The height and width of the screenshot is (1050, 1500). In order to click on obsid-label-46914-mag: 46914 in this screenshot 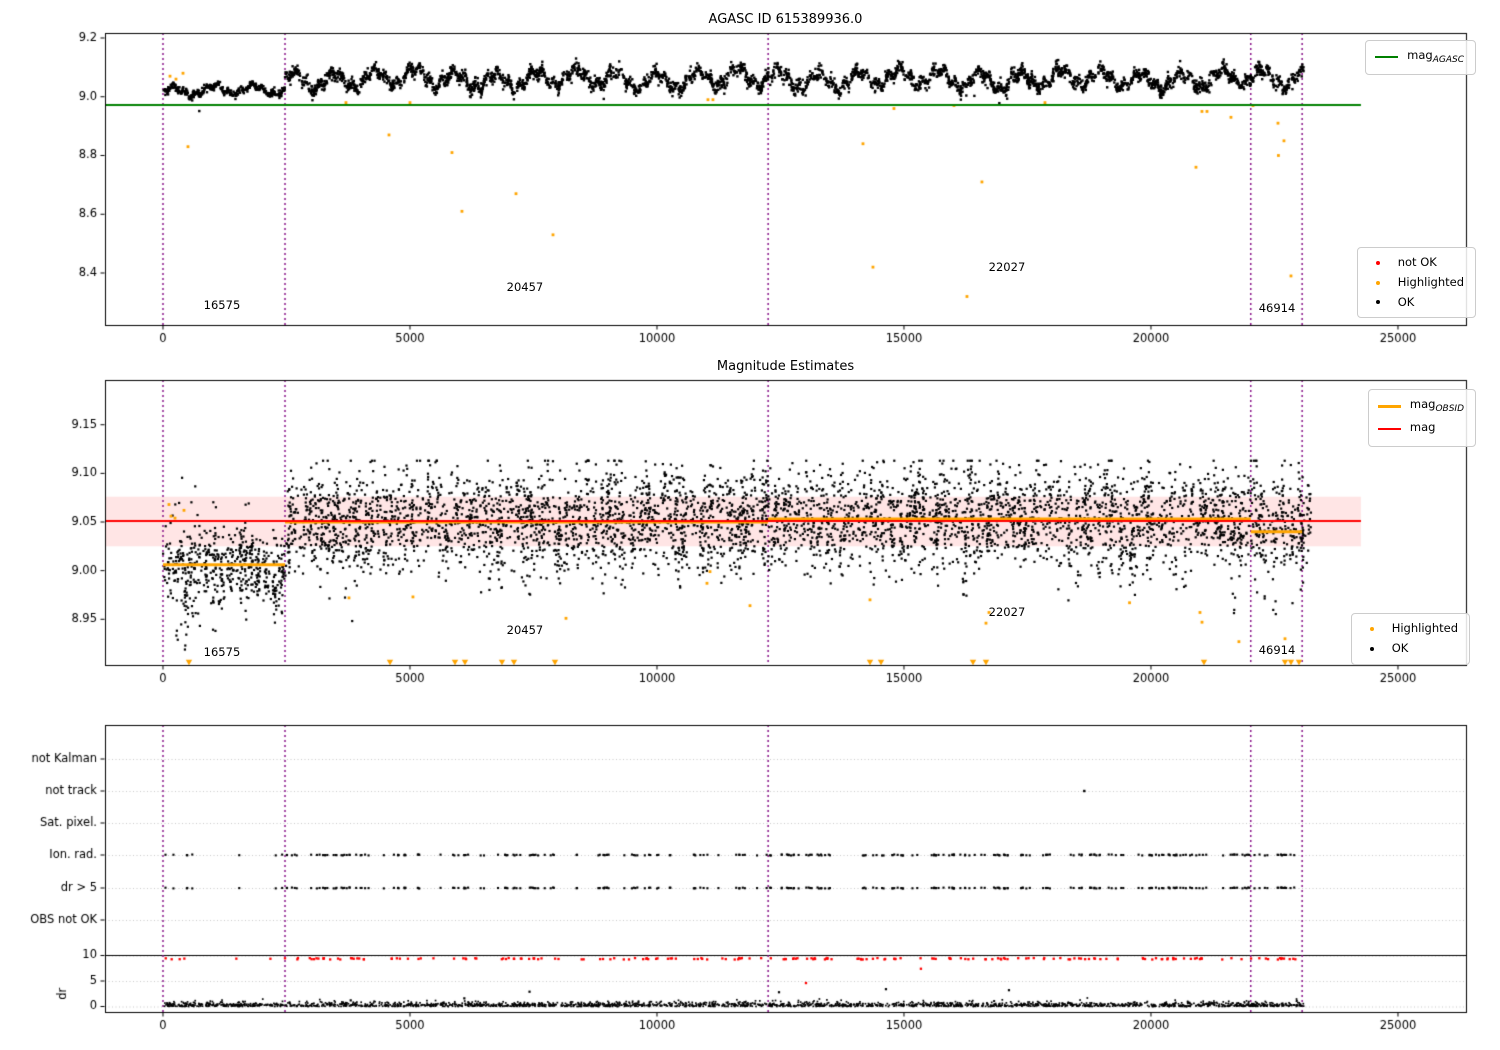, I will do `click(1277, 650)`.